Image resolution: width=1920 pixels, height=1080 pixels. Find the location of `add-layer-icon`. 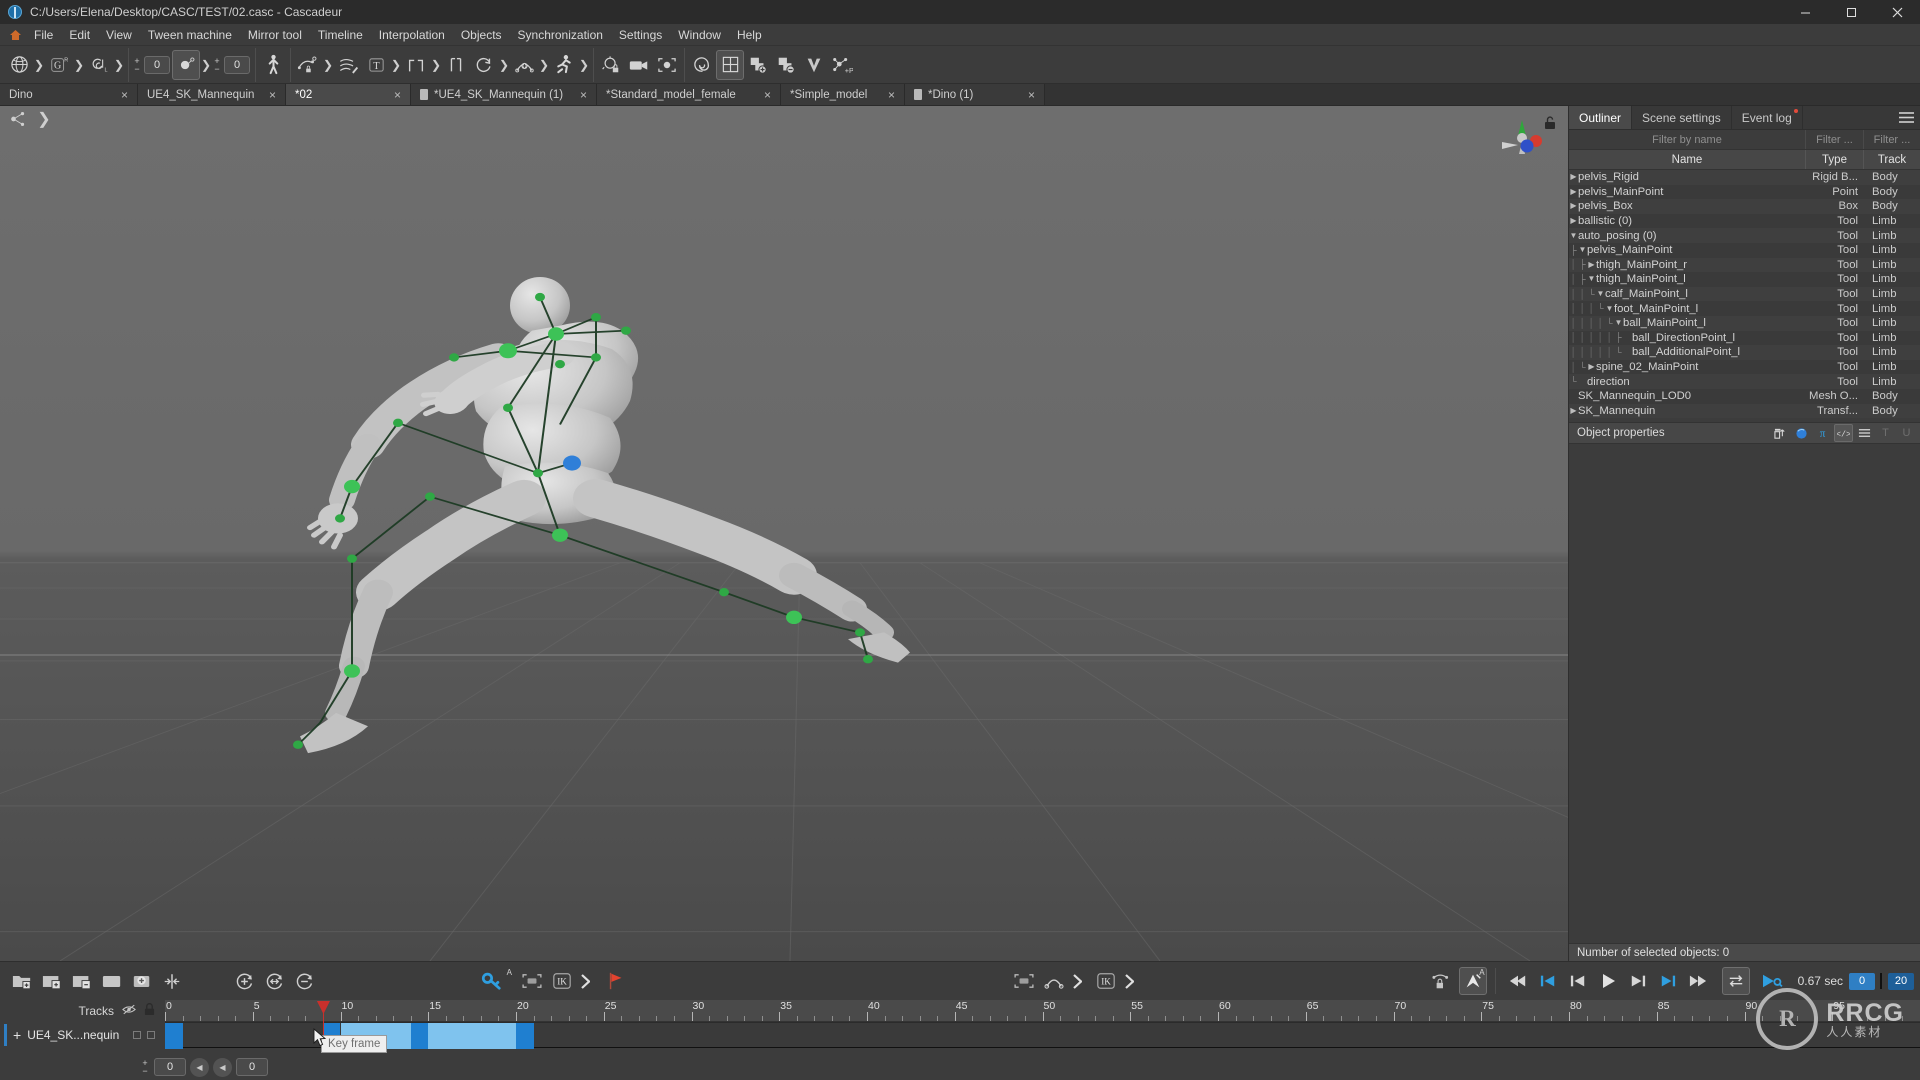

add-layer-icon is located at coordinates (758, 65).